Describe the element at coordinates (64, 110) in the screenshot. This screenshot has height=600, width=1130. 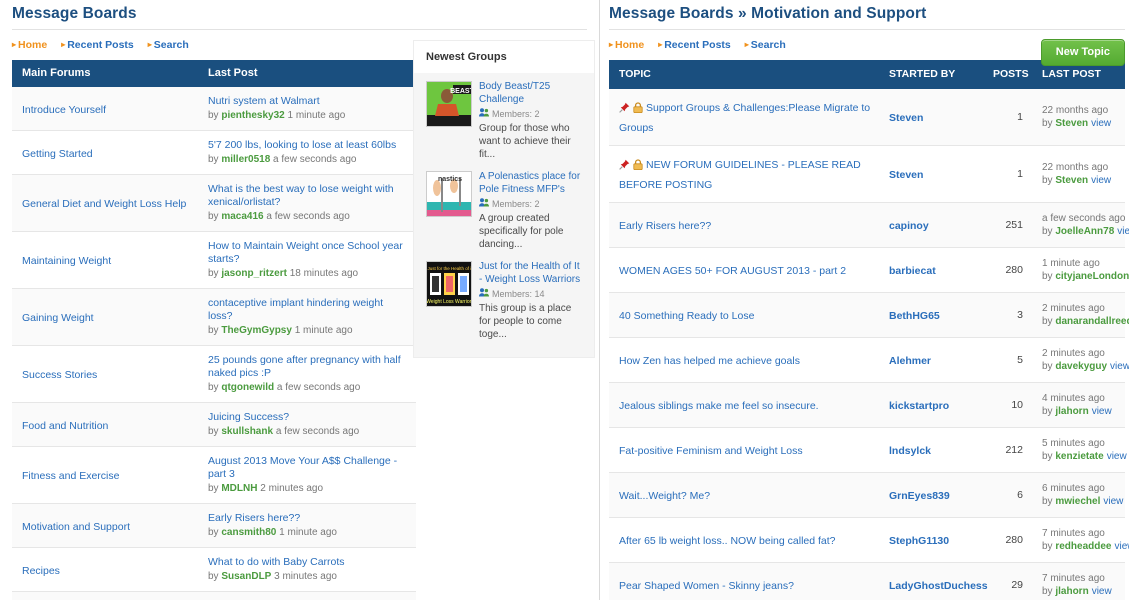
I see `forum-link: Introduce Yourself` at that location.